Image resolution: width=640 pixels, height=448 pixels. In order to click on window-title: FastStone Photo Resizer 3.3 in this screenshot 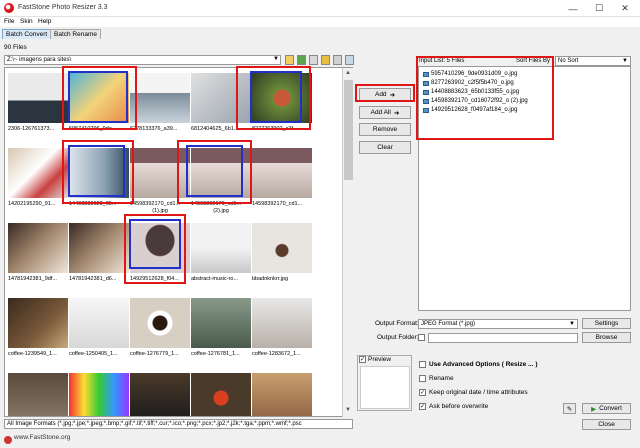, I will do `click(63, 7)`.